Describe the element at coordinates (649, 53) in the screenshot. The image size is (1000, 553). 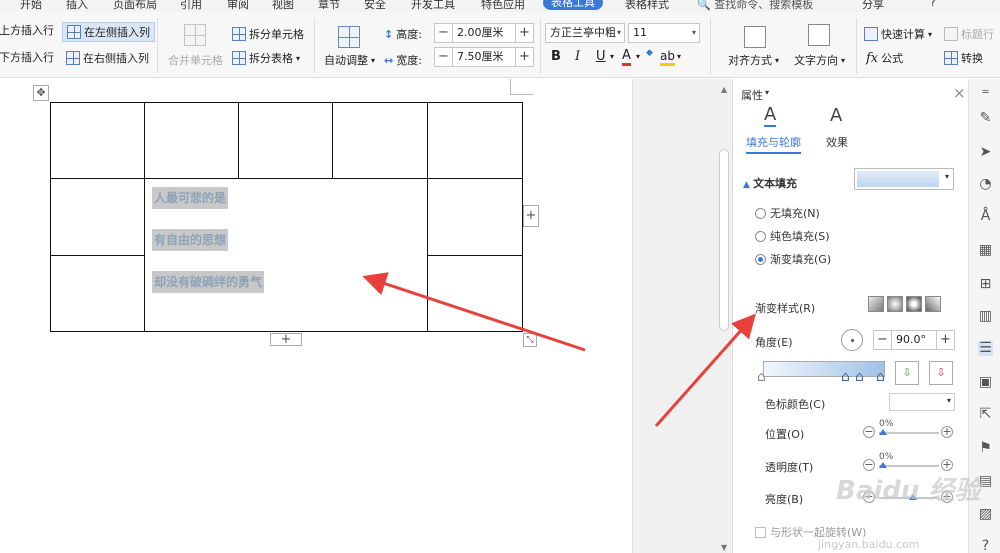
I see `clear-format-icon: ◆` at that location.